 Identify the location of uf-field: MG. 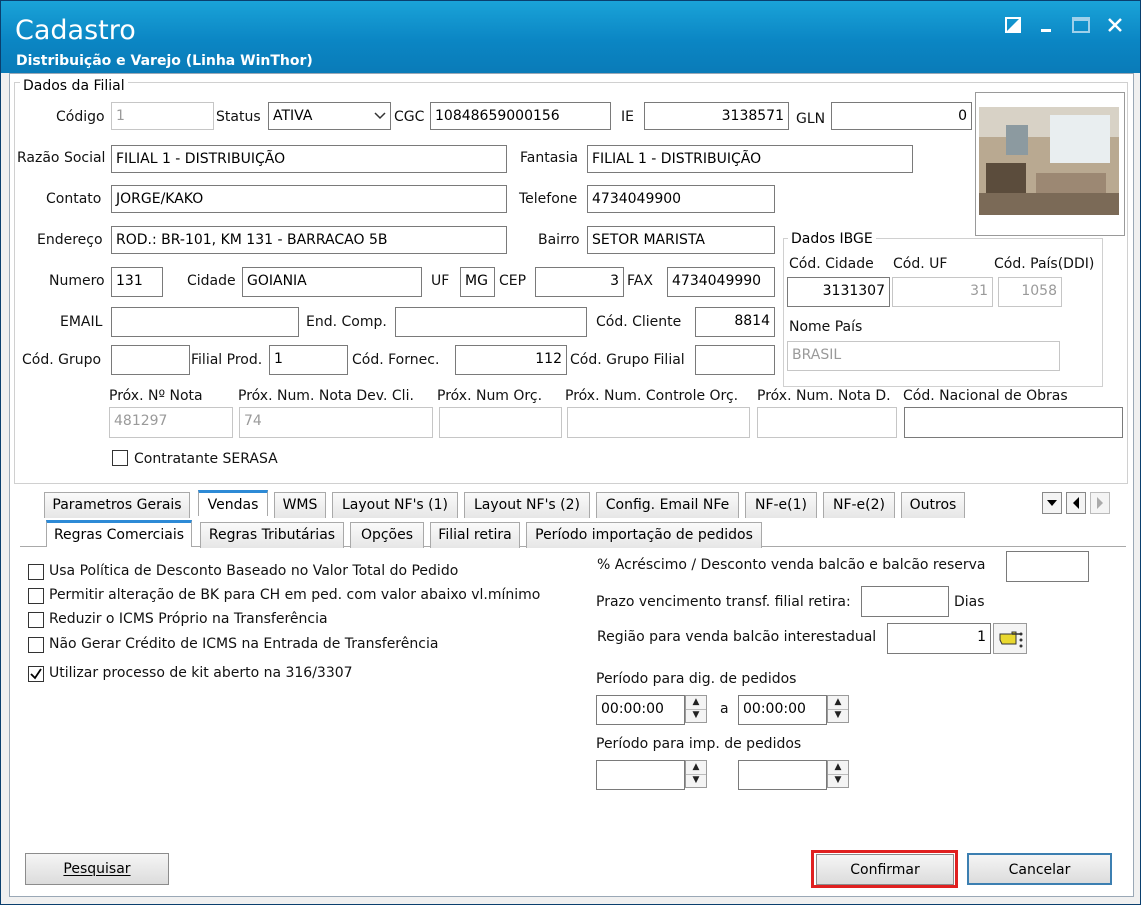
(477, 282).